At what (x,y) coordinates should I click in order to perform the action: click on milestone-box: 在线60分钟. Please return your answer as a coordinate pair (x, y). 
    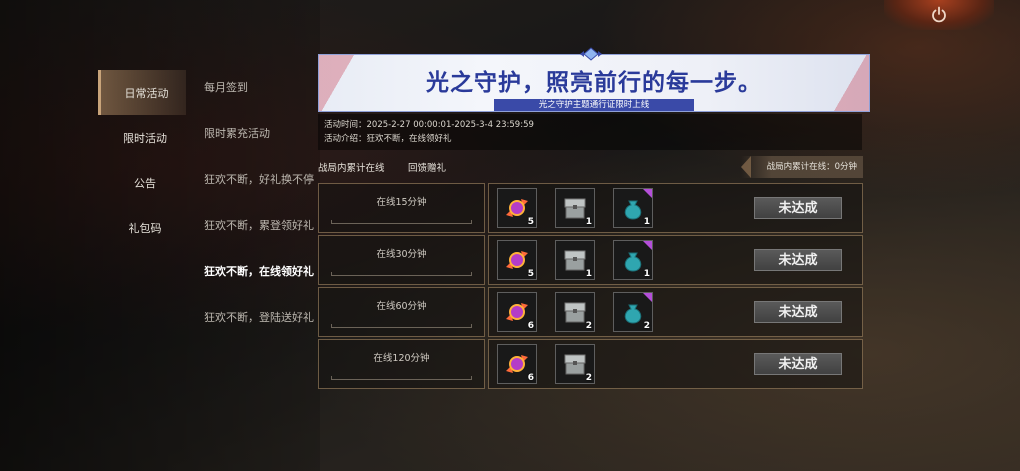
    Looking at the image, I should click on (401, 312).